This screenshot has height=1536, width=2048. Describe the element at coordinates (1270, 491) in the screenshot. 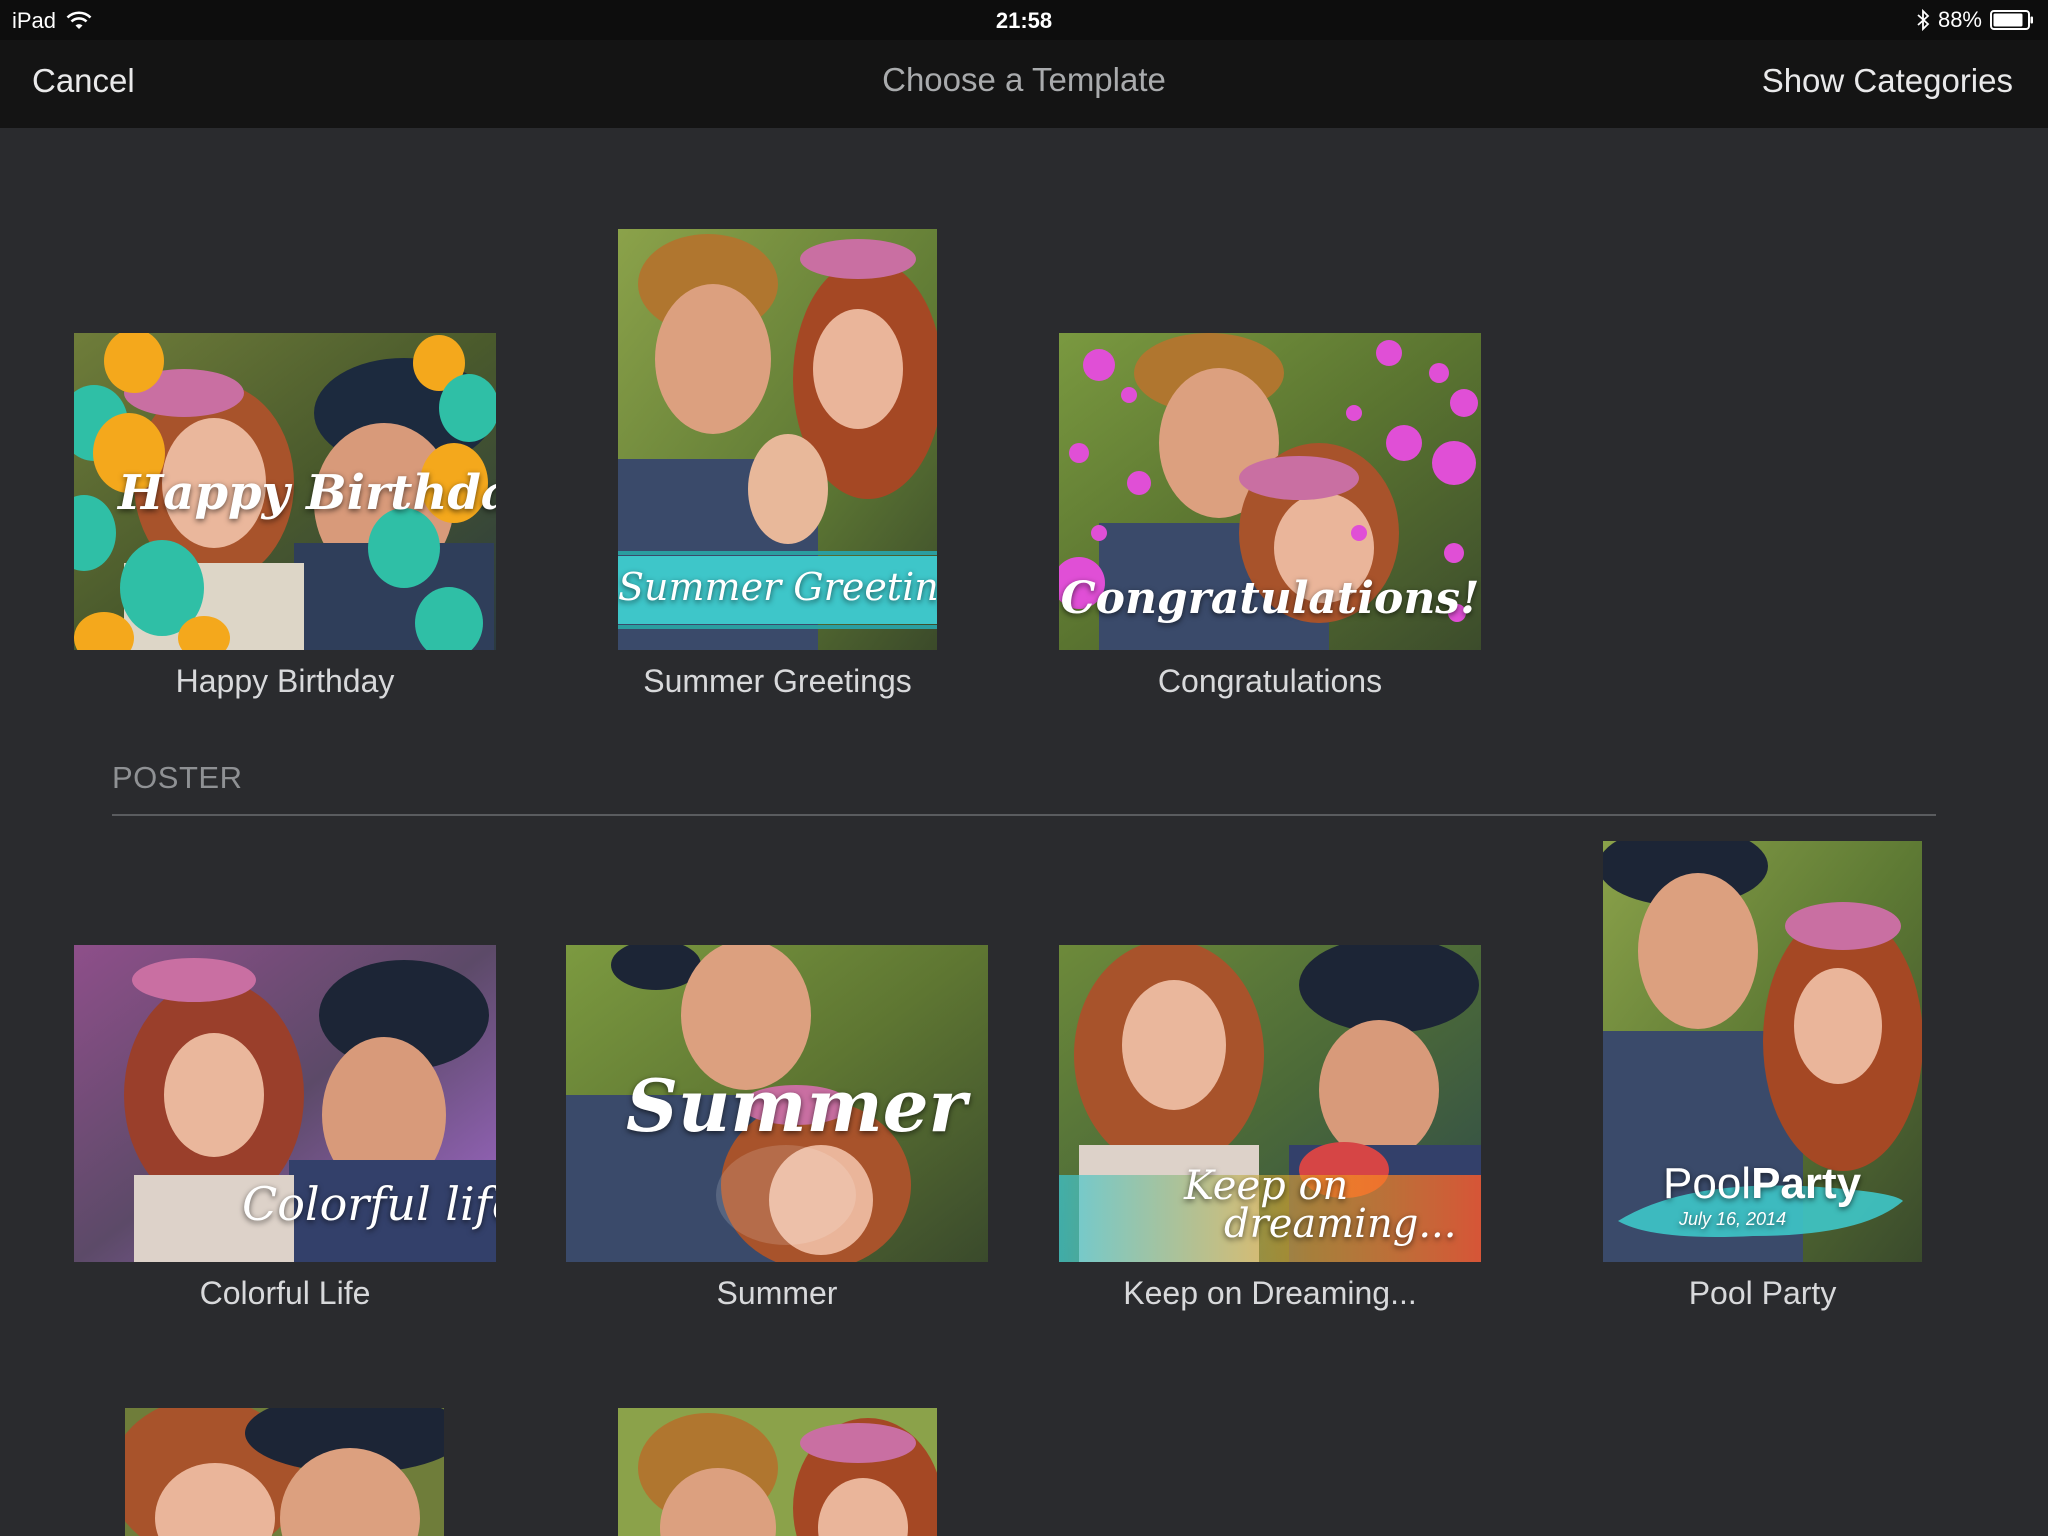

I see `template-thumbnail: Congratulations!` at that location.